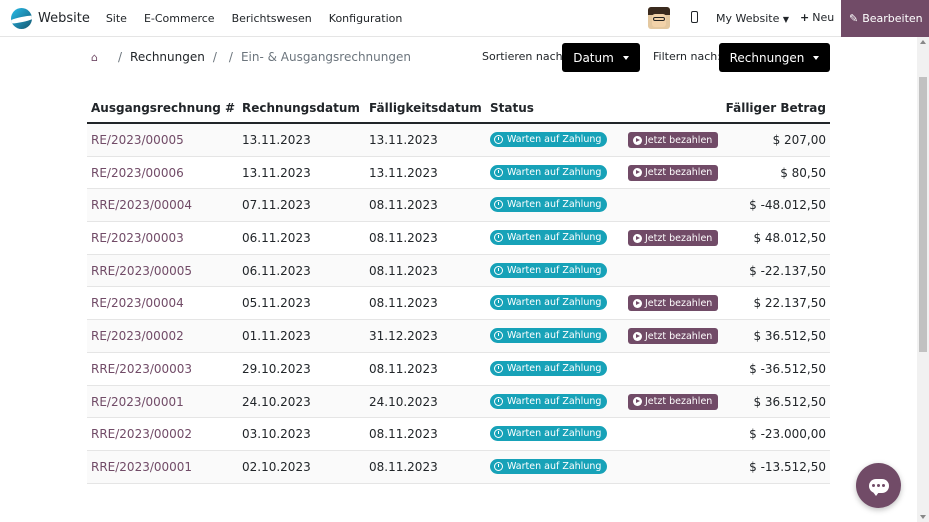 The image size is (929, 522). Describe the element at coordinates (774, 57) in the screenshot. I see `filter-dropdown: Rechnungen` at that location.